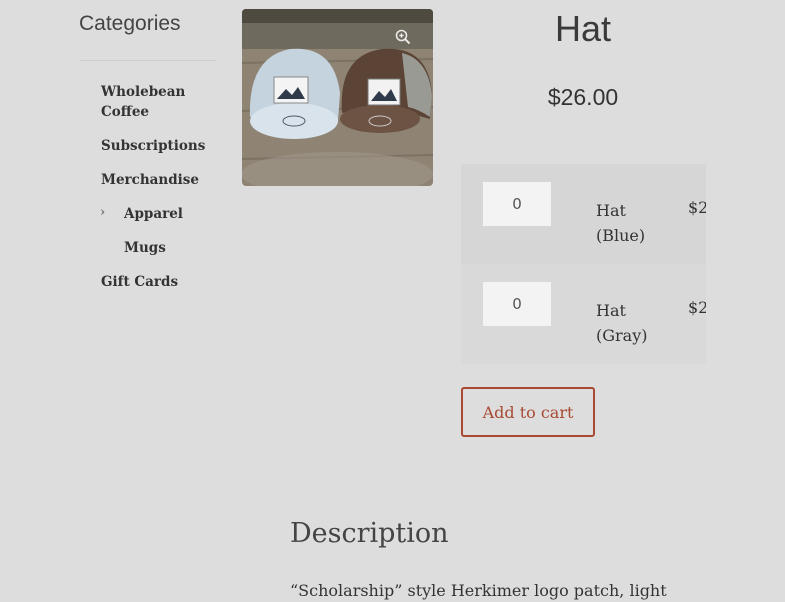 Image resolution: width=785 pixels, height=602 pixels. Describe the element at coordinates (583, 28) in the screenshot. I see `product-title: Hat` at that location.